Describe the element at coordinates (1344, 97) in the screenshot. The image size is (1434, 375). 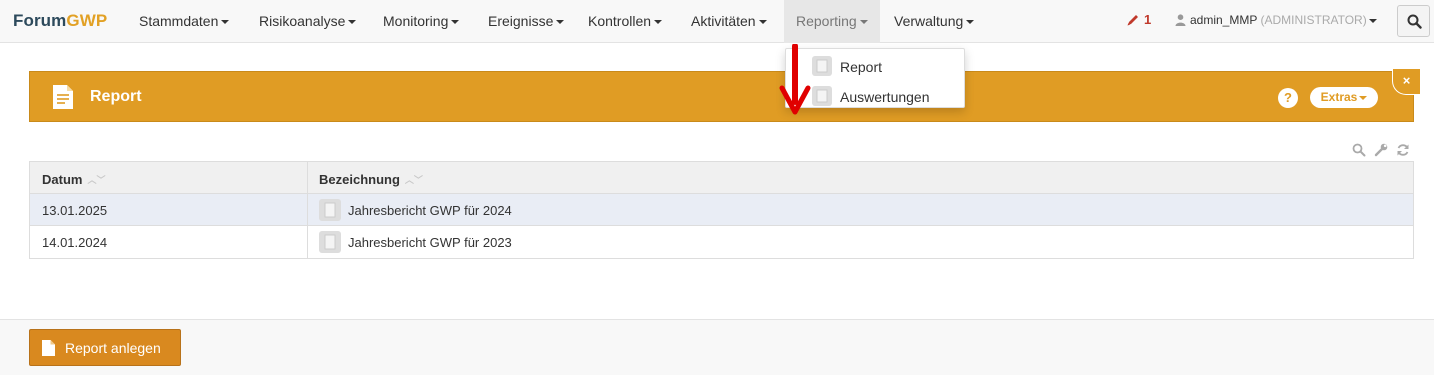
I see `extras-button: Extras` at that location.